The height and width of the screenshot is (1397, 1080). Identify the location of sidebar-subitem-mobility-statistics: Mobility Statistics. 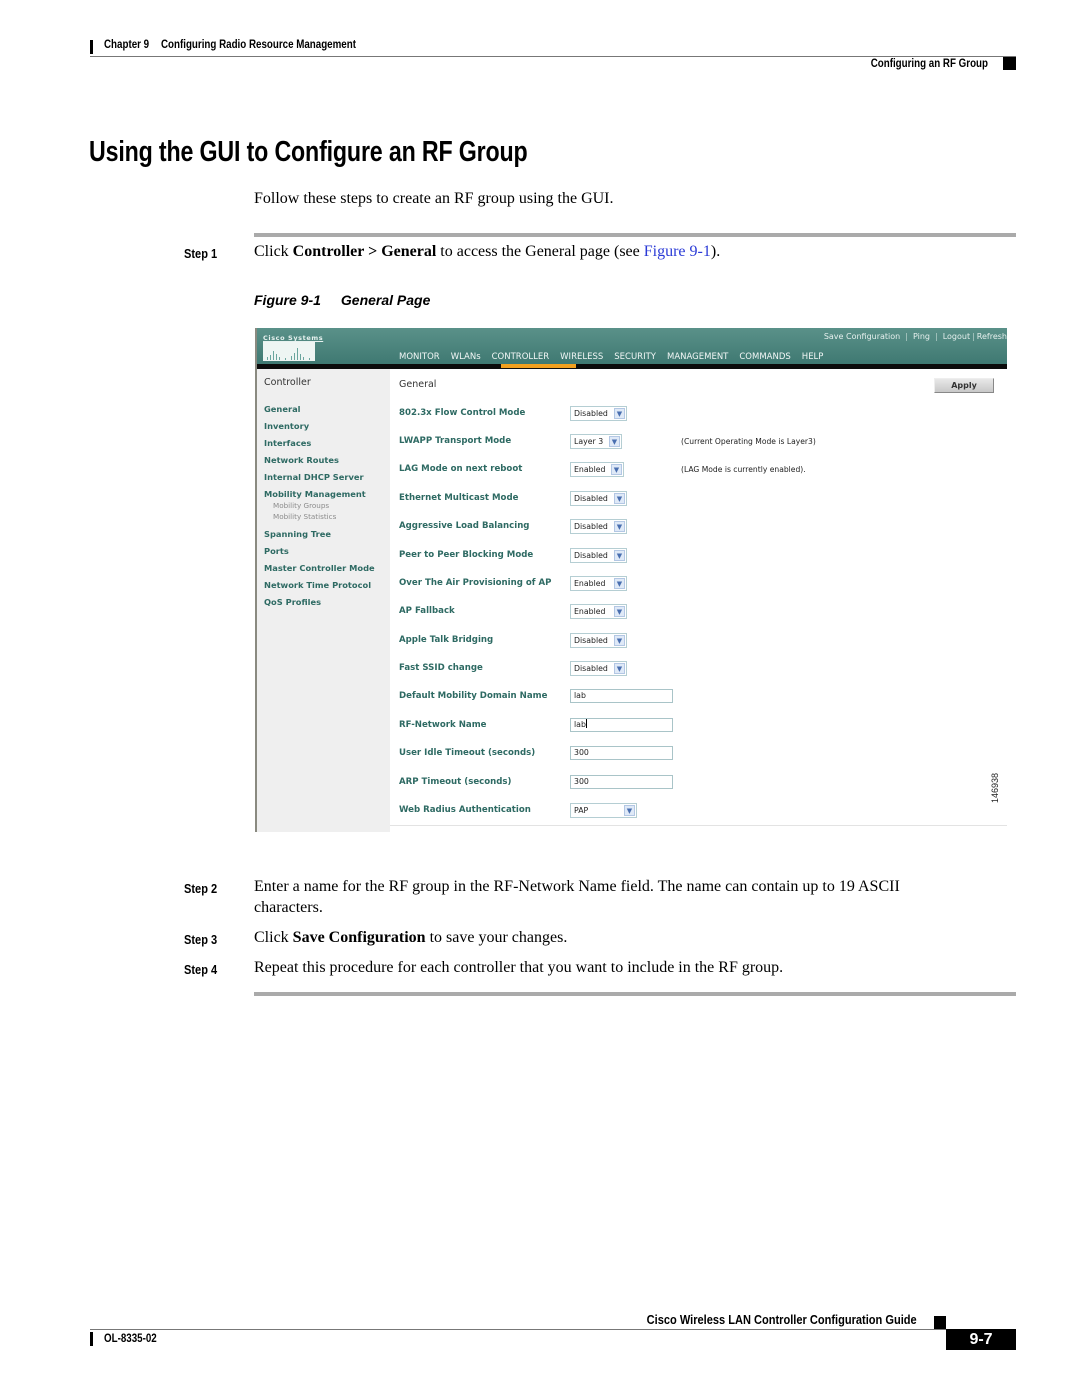
(304, 516).